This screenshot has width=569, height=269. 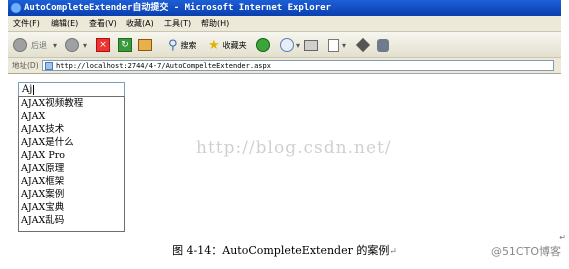 I want to click on forward-arrow-icon, so click(x=72, y=45).